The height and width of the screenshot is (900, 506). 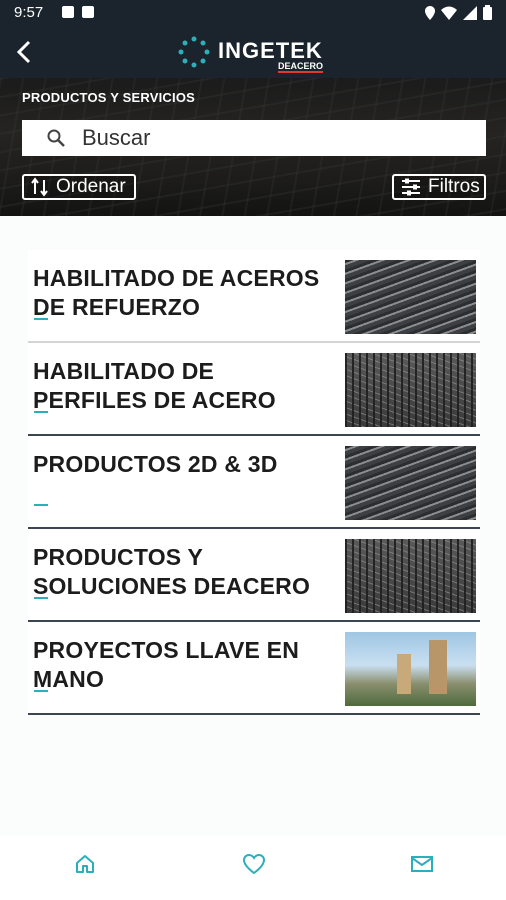 I want to click on sort-button: Ordenar, so click(x=79, y=187).